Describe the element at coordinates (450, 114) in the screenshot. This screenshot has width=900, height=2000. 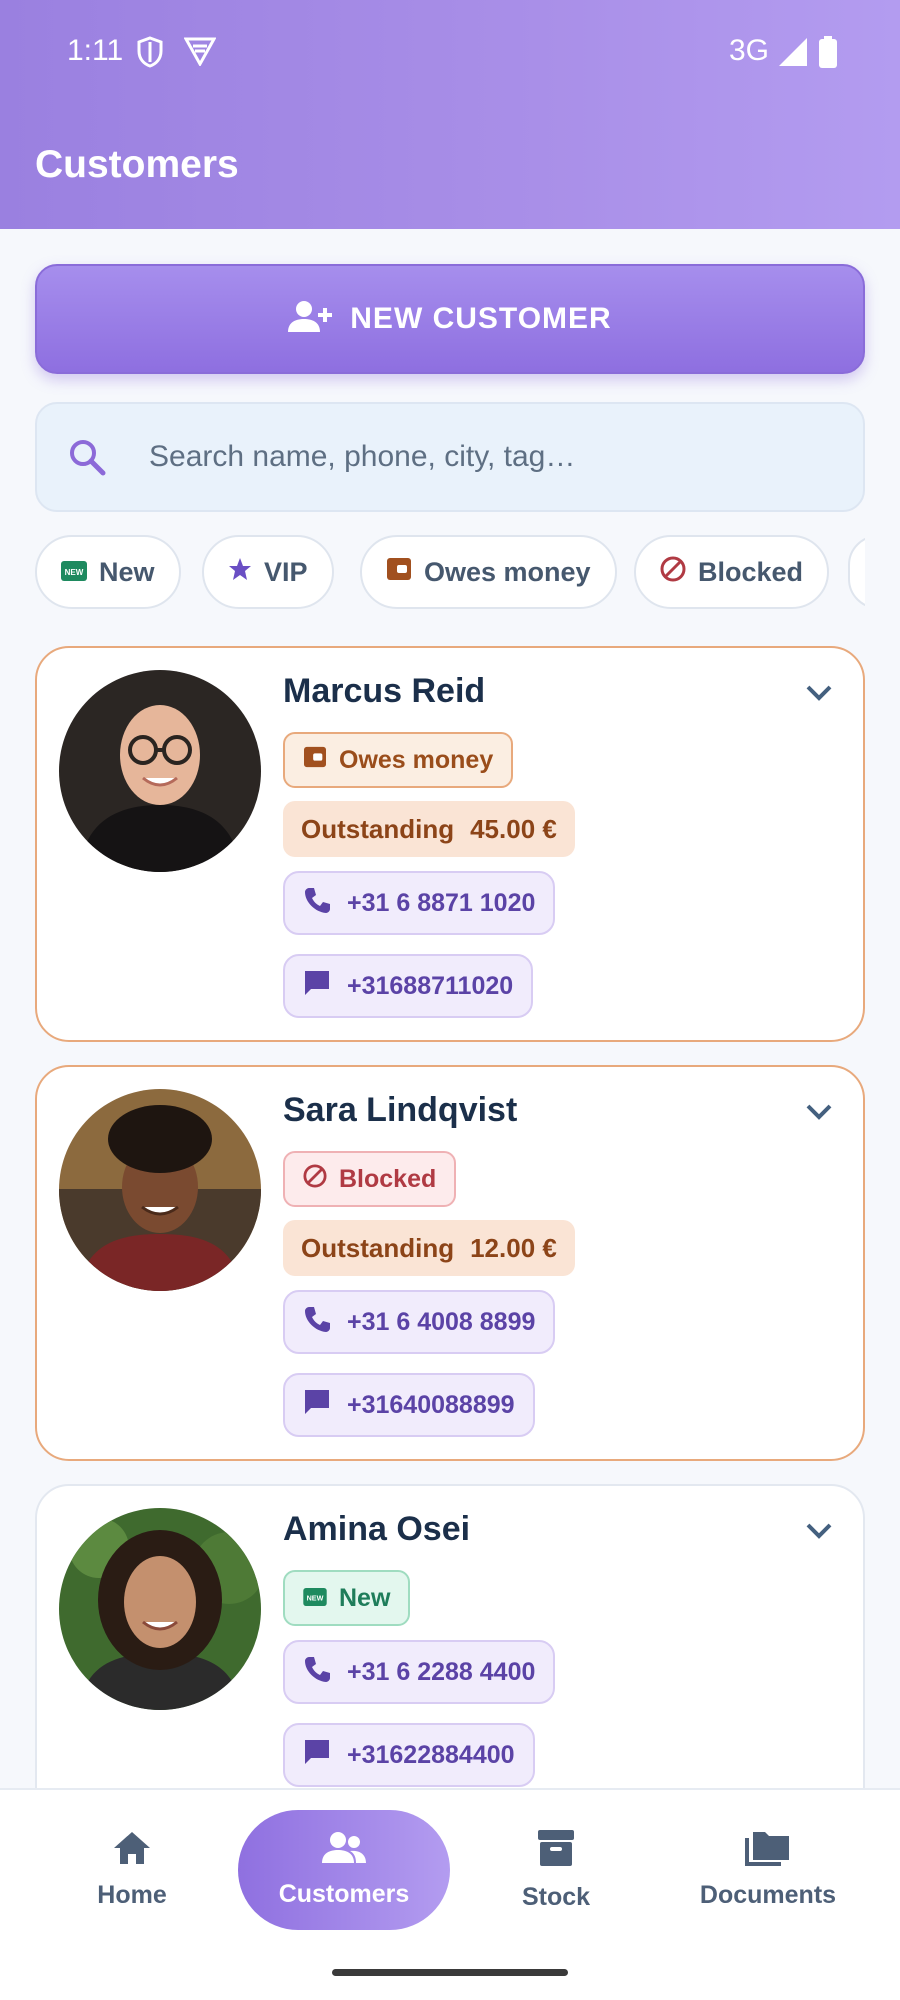
I see `app-header: 1:11 3G Customers` at that location.